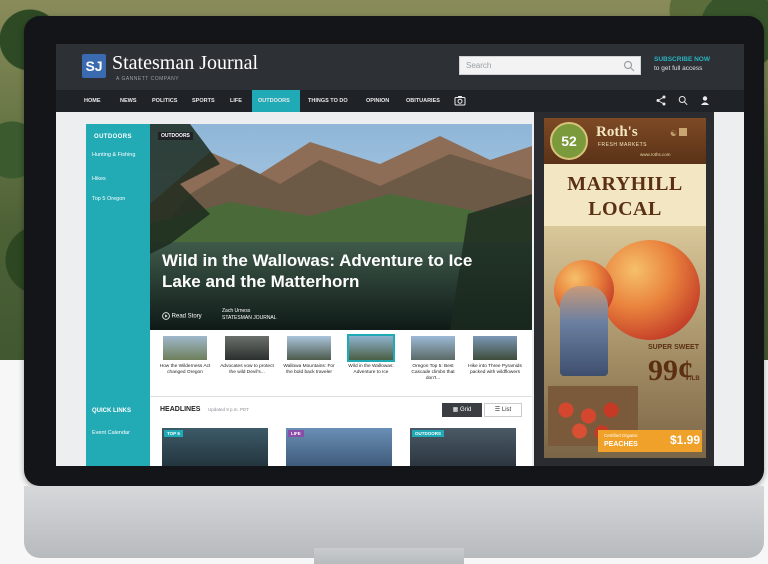 The height and width of the screenshot is (564, 768). I want to click on quick-links-title: QUICK LINKS, so click(111, 411).